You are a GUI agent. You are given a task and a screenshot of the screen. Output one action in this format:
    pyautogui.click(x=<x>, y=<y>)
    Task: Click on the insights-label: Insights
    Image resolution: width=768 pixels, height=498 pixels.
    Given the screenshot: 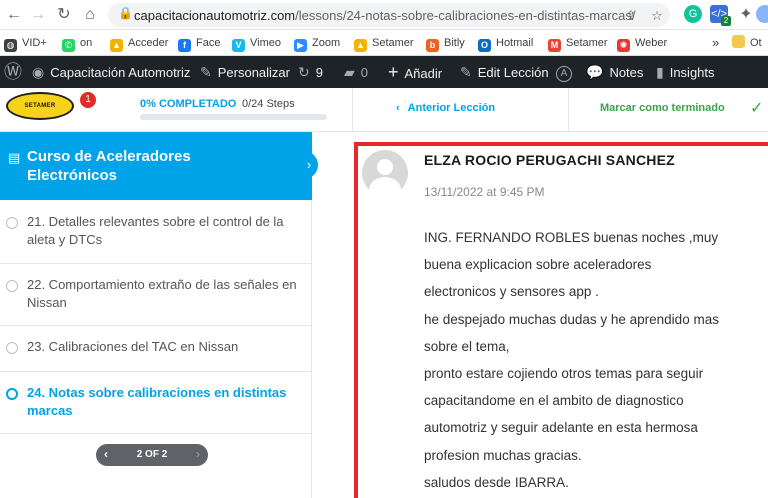 What is the action you would take?
    pyautogui.click(x=692, y=72)
    